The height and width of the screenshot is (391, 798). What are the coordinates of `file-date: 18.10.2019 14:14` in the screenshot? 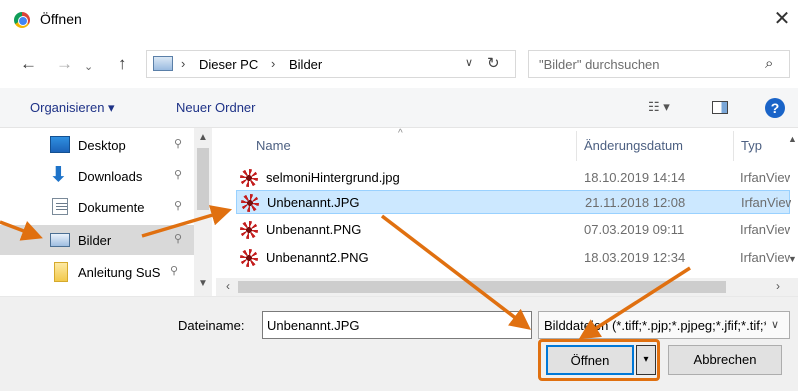 It's located at (635, 177).